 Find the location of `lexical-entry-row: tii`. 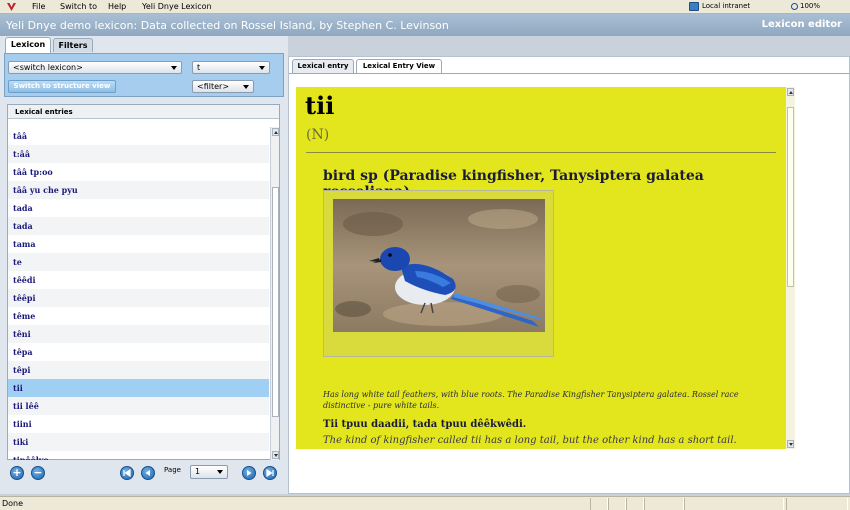

lexical-entry-row: tii is located at coordinates (138, 388).